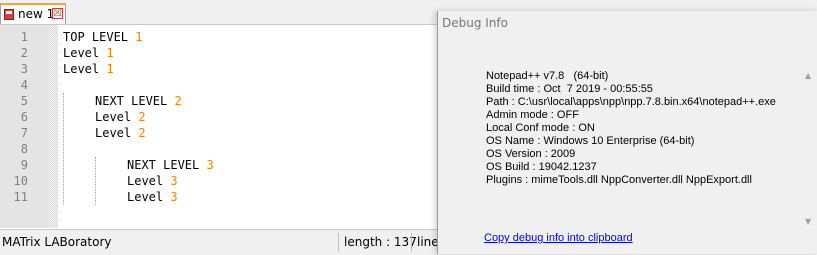 This screenshot has height=255, width=817. What do you see at coordinates (9, 14) in the screenshot?
I see `unsaved-file-icon` at bounding box center [9, 14].